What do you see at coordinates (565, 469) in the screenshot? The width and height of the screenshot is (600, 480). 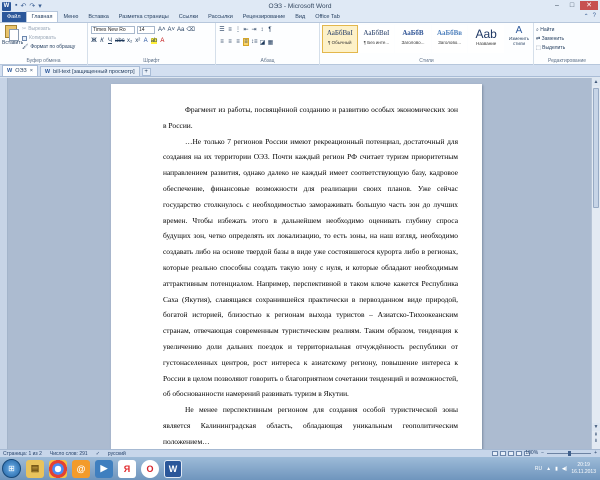 I see `volume-icon: ◀)` at bounding box center [565, 469].